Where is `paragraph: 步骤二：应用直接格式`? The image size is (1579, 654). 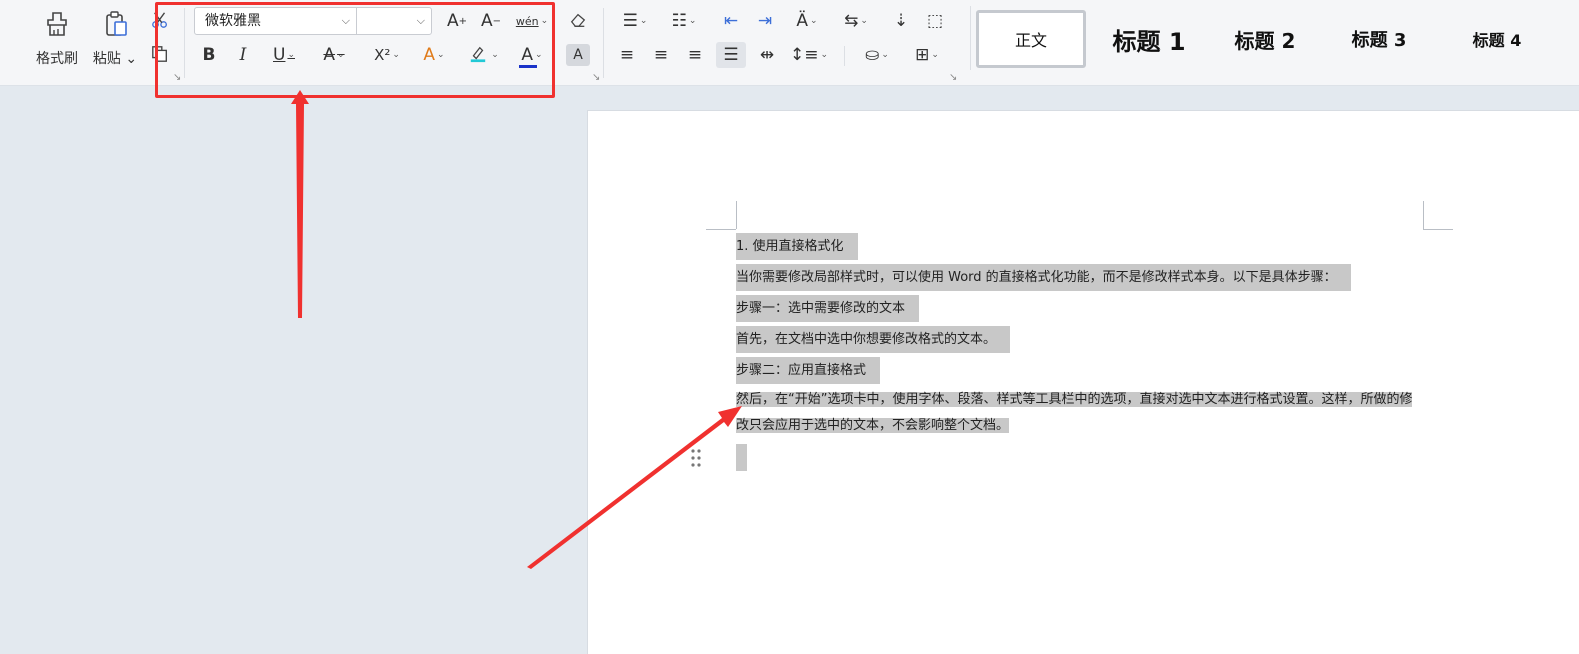
paragraph: 步骤二：应用直接格式 is located at coordinates (808, 370).